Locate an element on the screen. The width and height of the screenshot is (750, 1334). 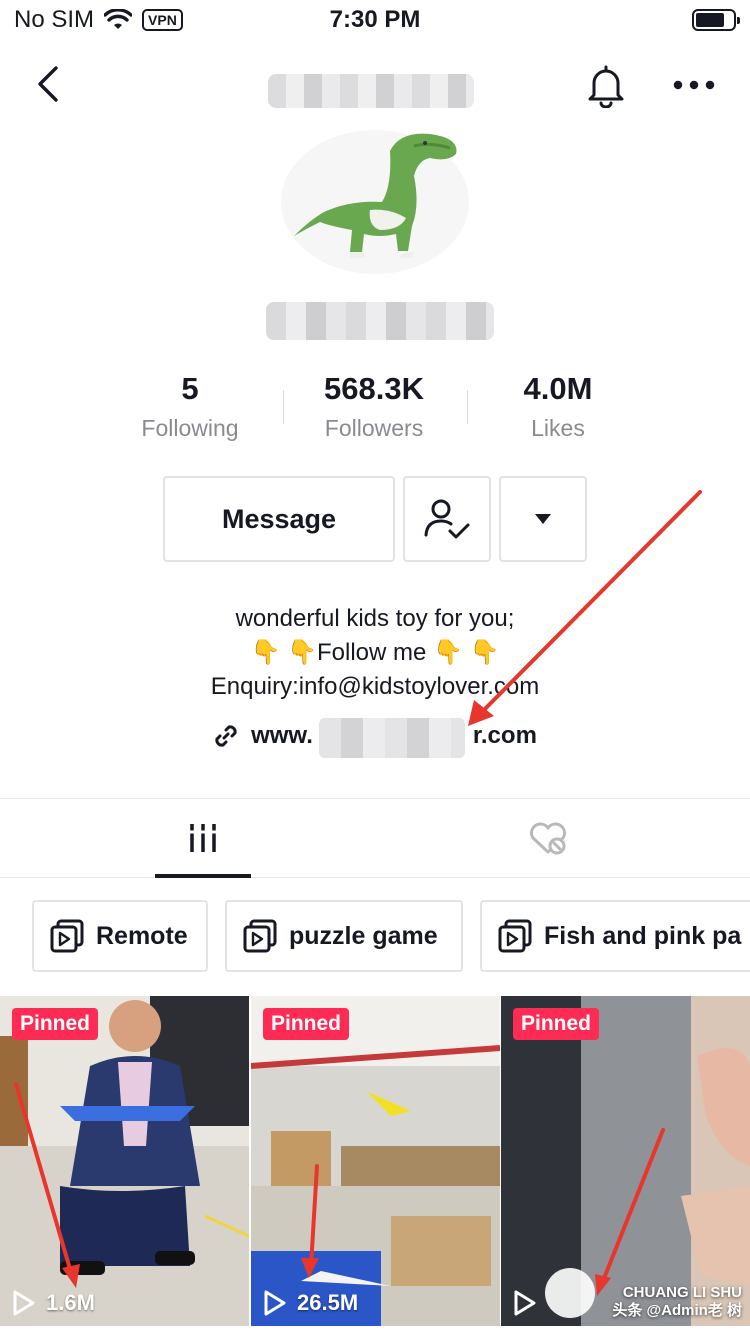
playlist-chips: Remote puzzle game Fish and pink pa is located at coordinates (391, 937).